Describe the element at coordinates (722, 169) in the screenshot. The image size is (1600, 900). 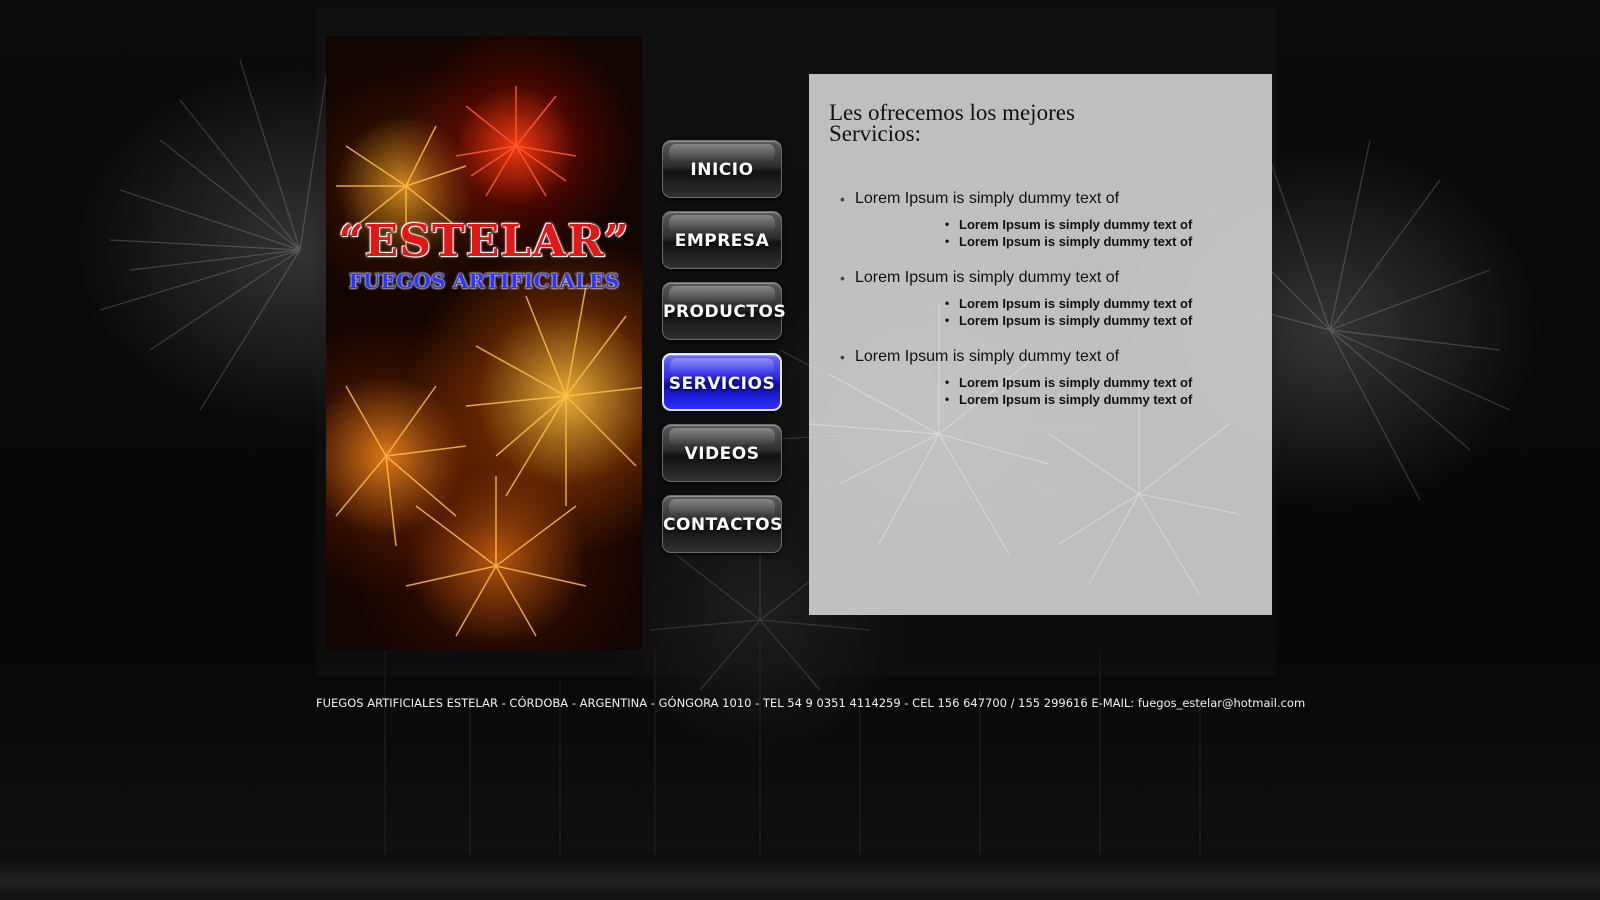
I see `nav-button-inicio: INICIO` at that location.